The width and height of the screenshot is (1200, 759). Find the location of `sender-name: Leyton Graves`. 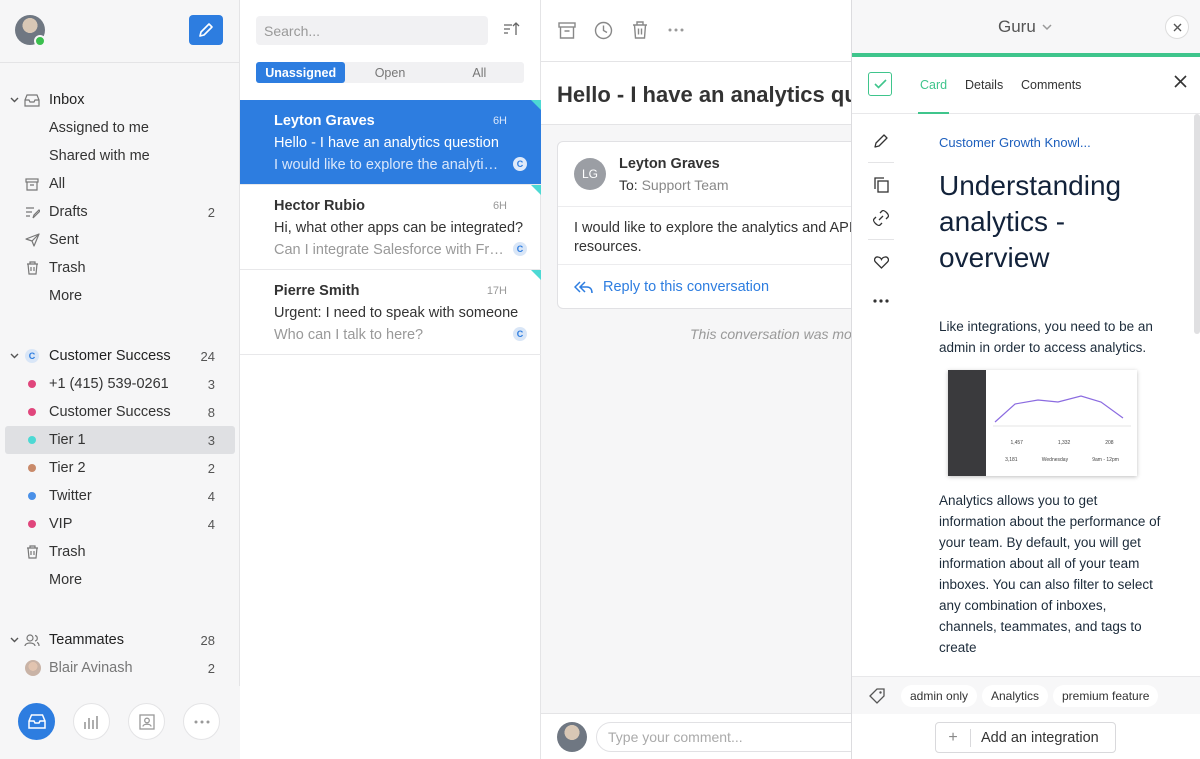

sender-name: Leyton Graves is located at coordinates (669, 164).